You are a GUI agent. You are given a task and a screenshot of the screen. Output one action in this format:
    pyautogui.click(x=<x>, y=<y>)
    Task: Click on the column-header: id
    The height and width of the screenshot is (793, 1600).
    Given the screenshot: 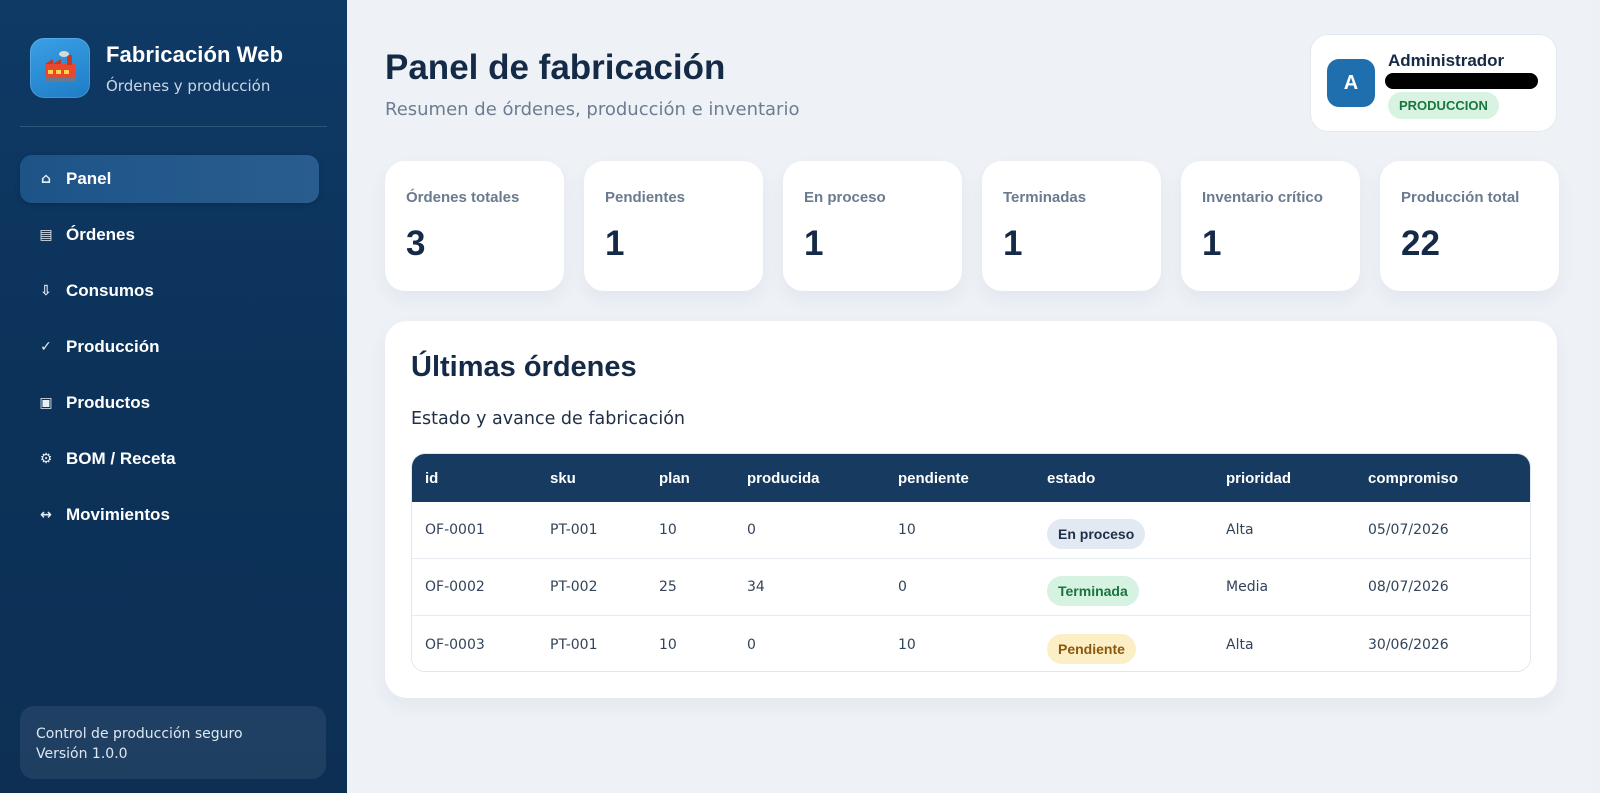 What is the action you would take?
    pyautogui.click(x=432, y=478)
    